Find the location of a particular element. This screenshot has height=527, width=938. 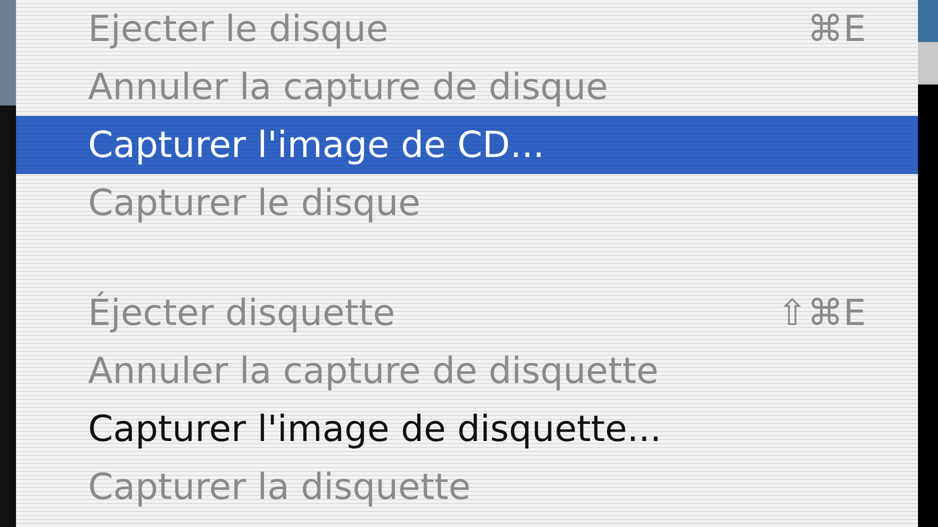

shortcut-label: ⇧⌘E is located at coordinates (821, 313).